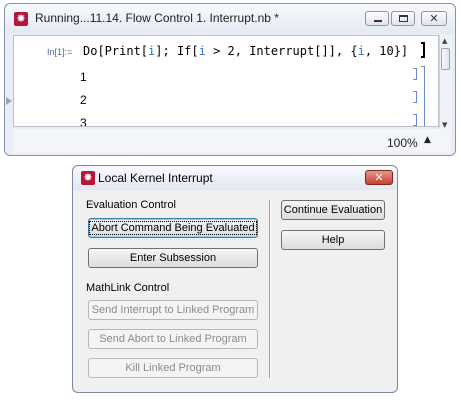 The width and height of the screenshot is (461, 401). Describe the element at coordinates (386, 51) in the screenshot. I see `code-segment: , 10}]` at that location.